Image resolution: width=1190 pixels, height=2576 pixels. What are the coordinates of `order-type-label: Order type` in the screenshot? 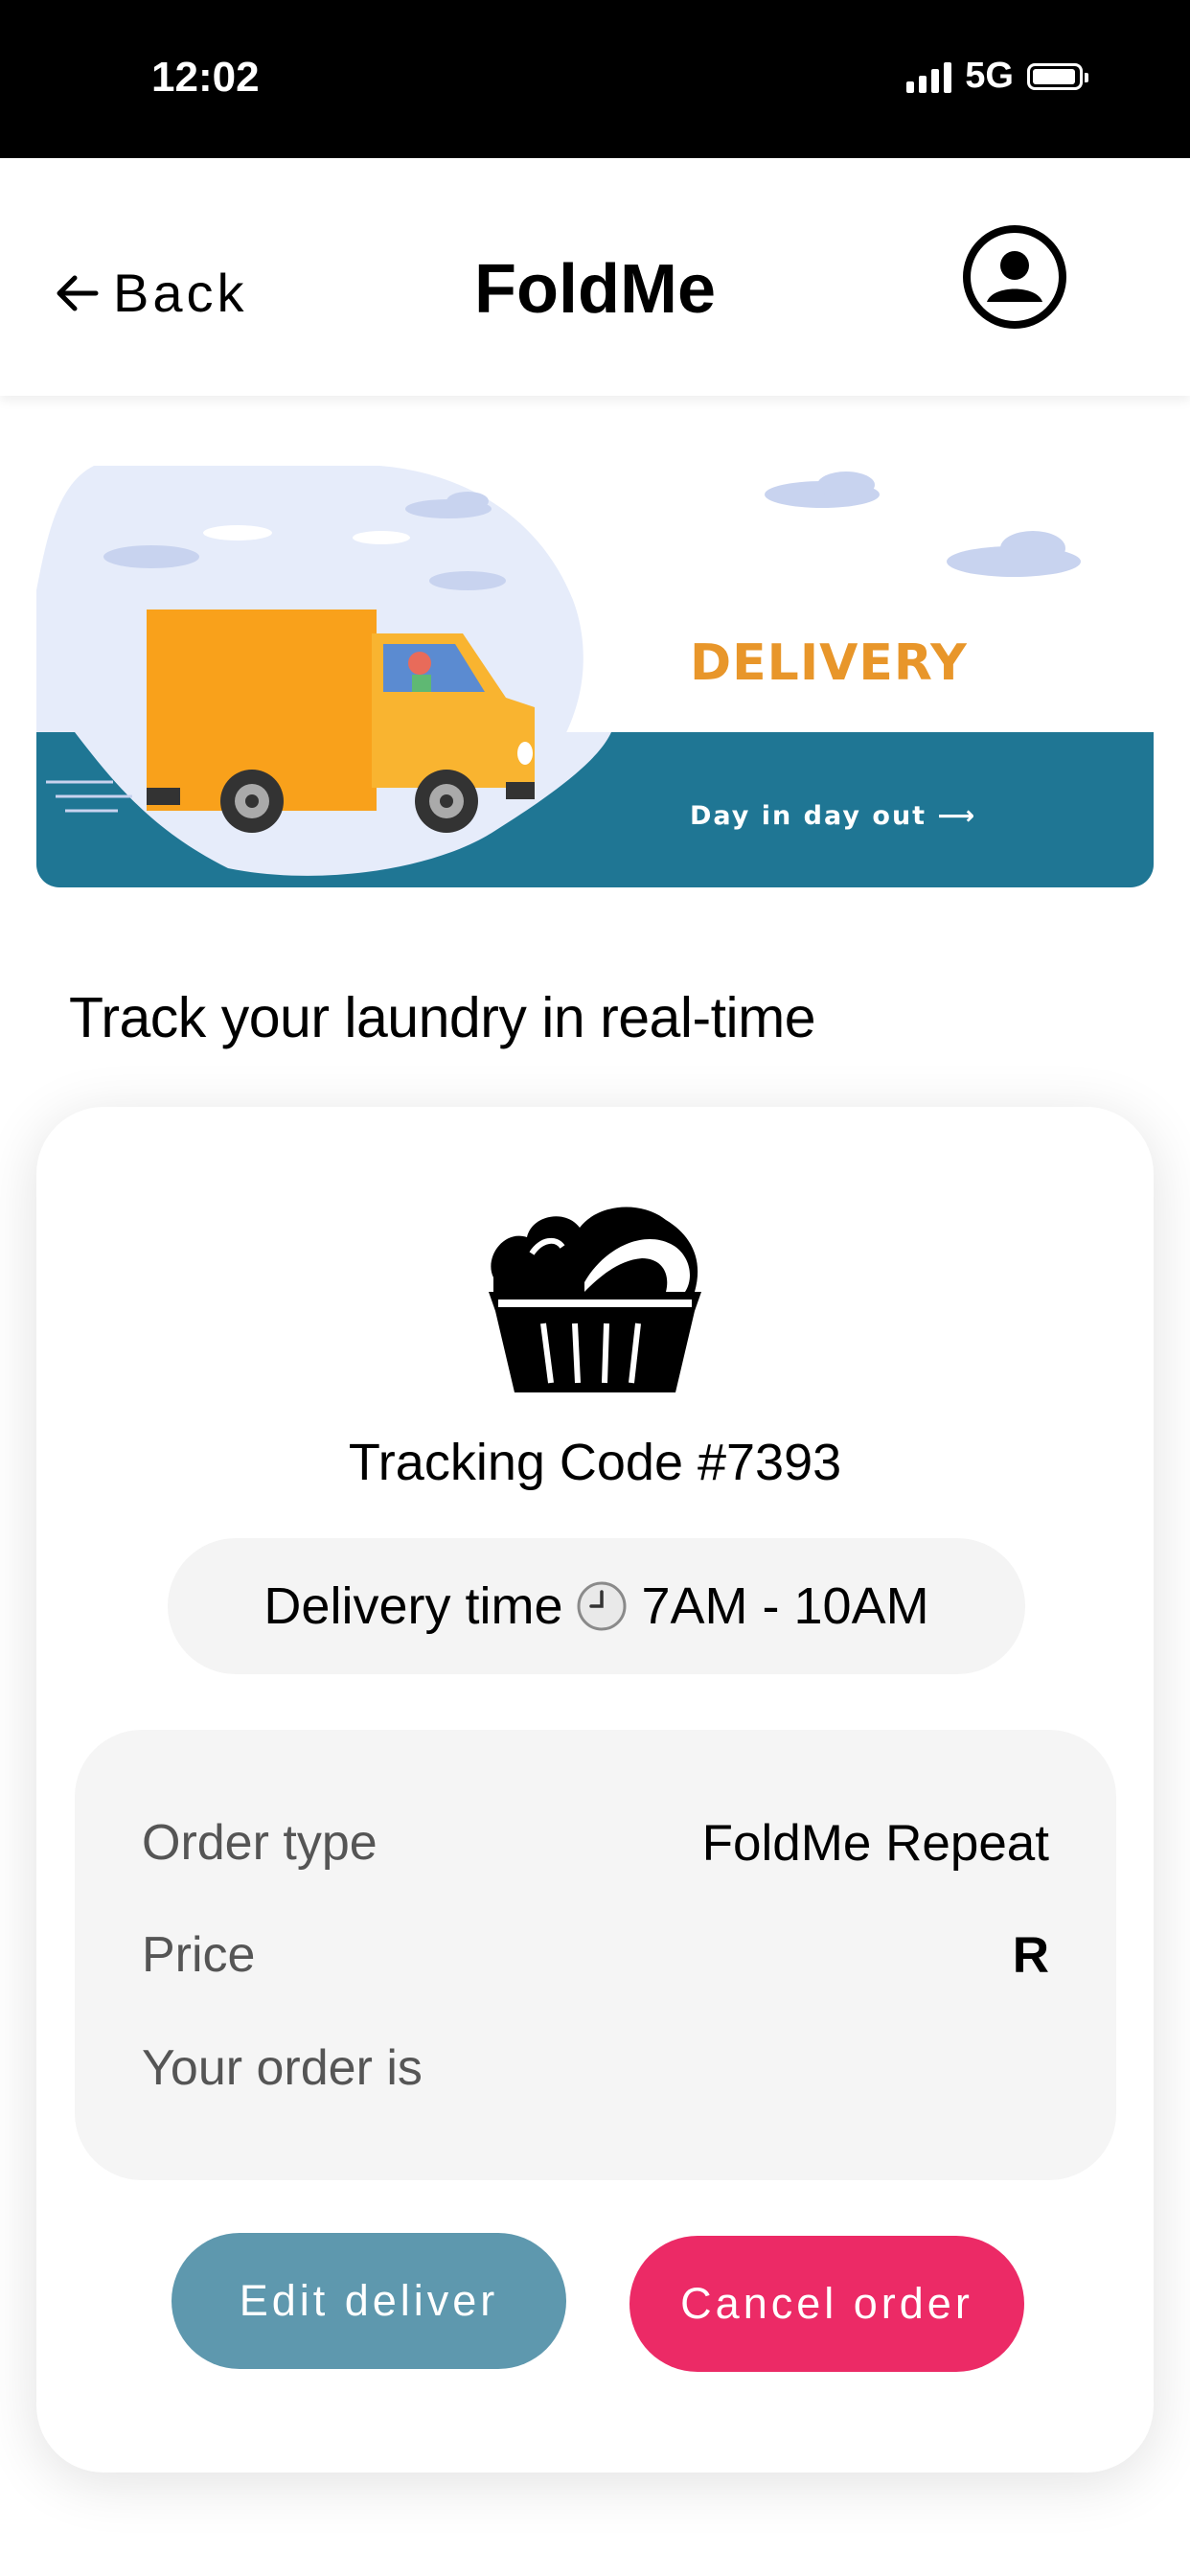 It's located at (260, 1843).